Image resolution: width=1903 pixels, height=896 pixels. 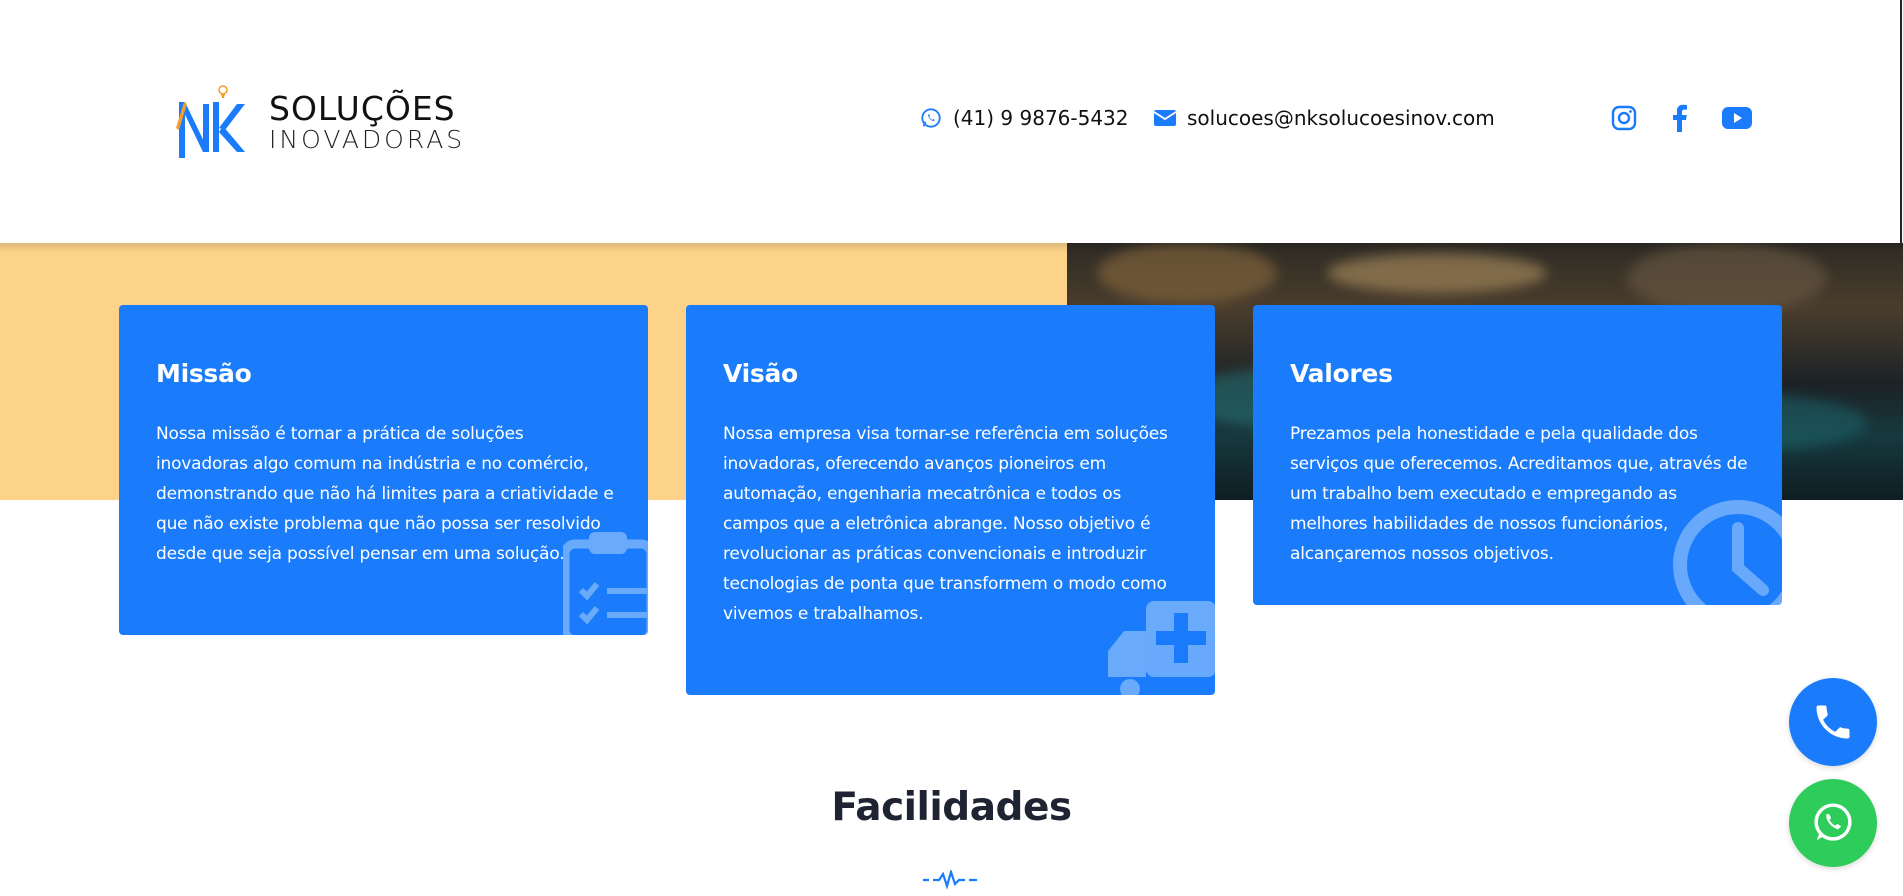 I want to click on logo: SOLUÇÕES INOVADORAS, so click(x=318, y=122).